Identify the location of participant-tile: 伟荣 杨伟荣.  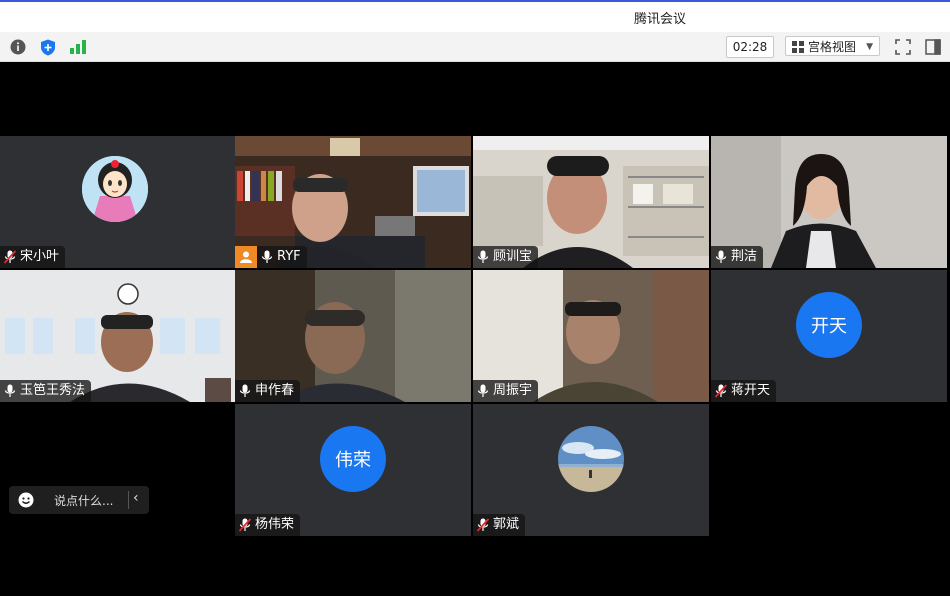
(353, 470).